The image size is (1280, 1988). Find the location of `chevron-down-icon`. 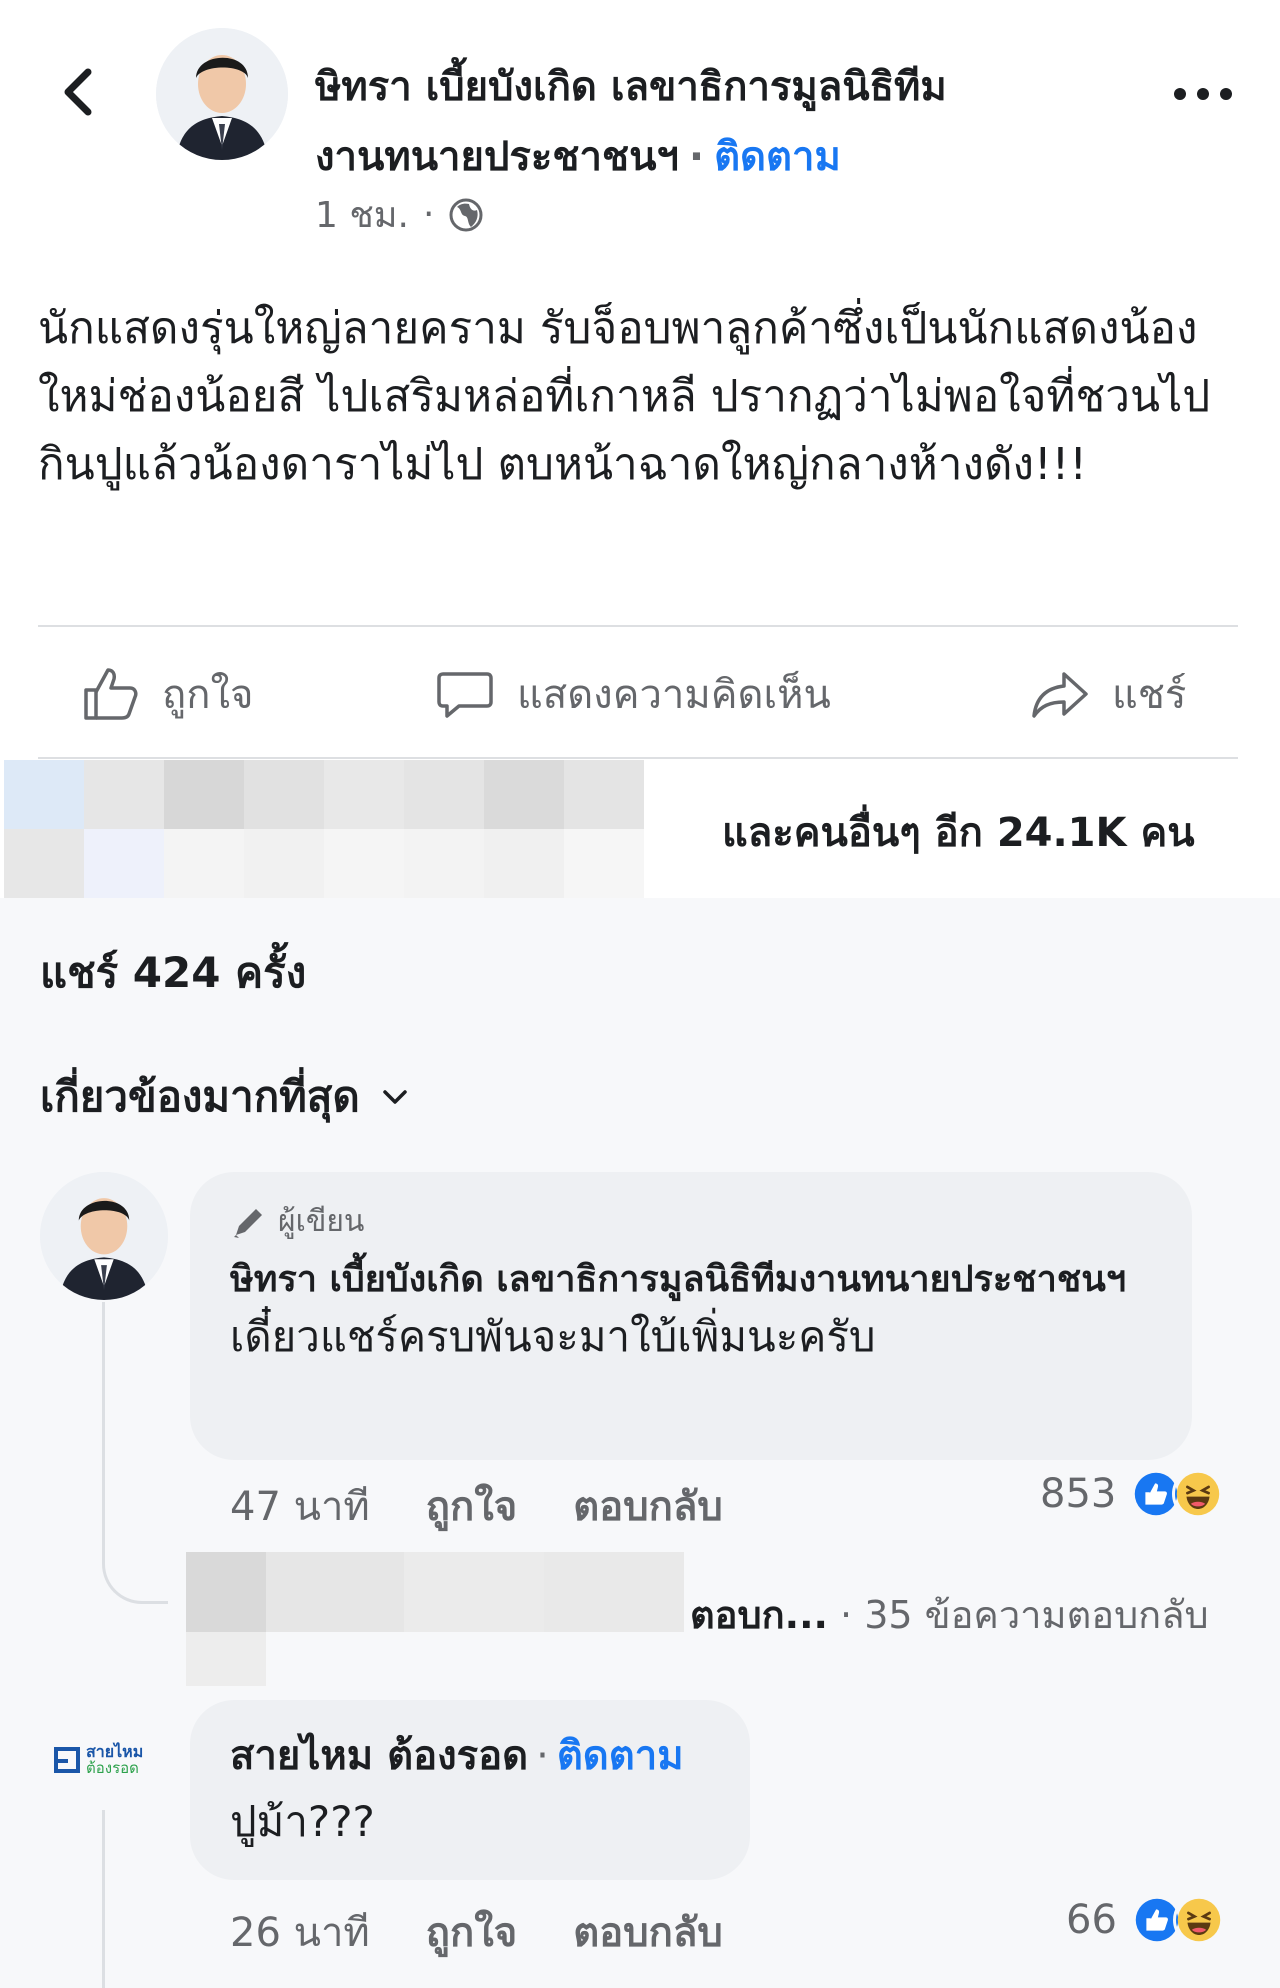

chevron-down-icon is located at coordinates (394, 1097).